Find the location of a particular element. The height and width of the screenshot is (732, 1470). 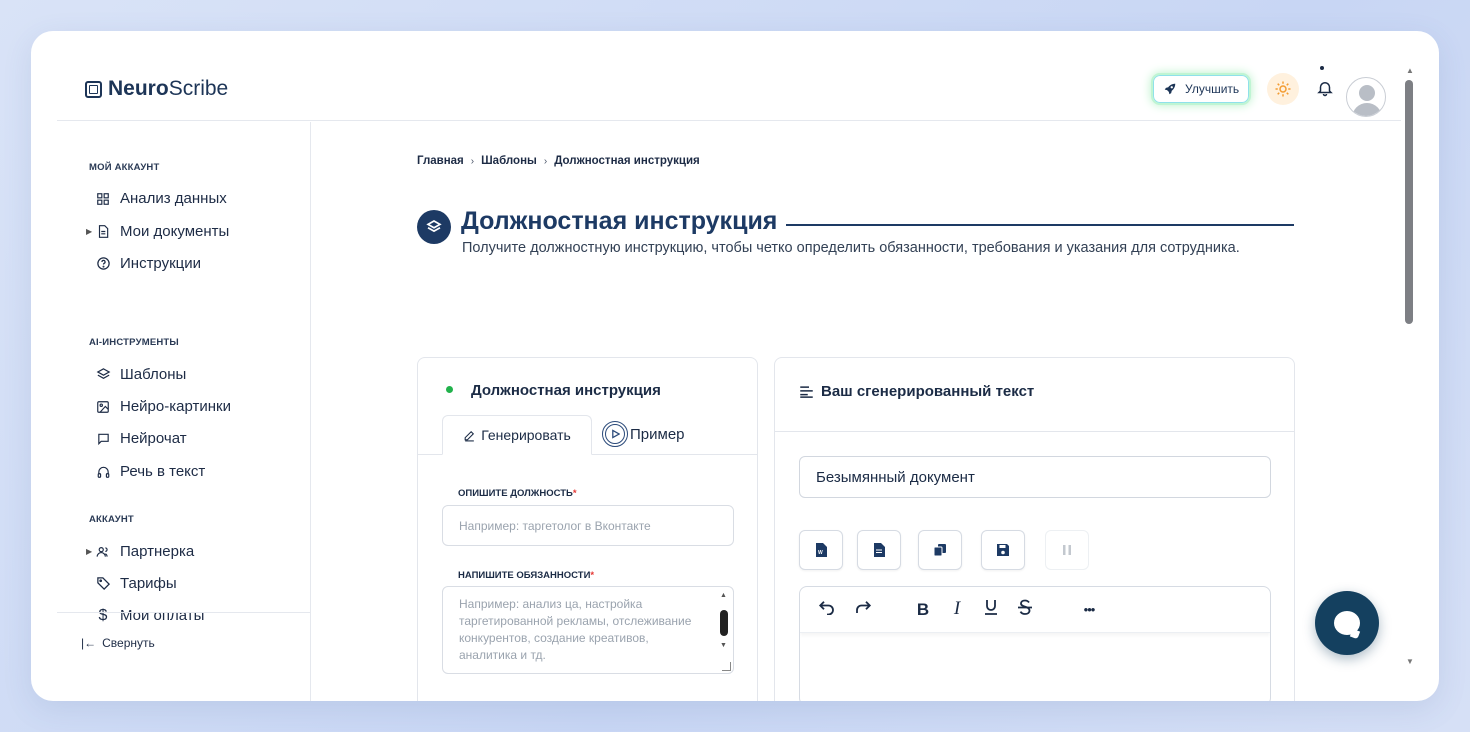

duties-label: Напишите обязанности* is located at coordinates (526, 575).